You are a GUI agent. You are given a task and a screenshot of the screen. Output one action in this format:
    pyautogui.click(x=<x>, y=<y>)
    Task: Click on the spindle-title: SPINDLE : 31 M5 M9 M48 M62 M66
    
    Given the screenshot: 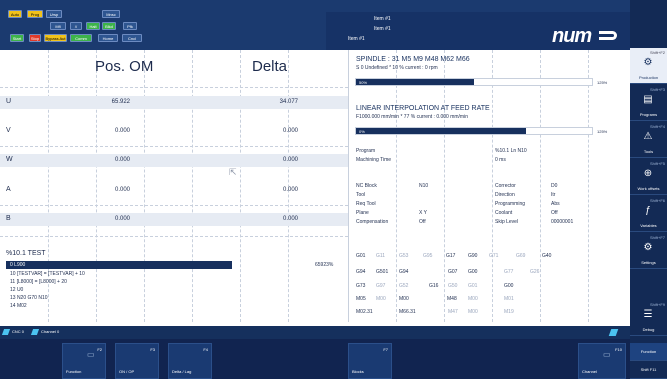 What is the action you would take?
    pyautogui.click(x=413, y=59)
    